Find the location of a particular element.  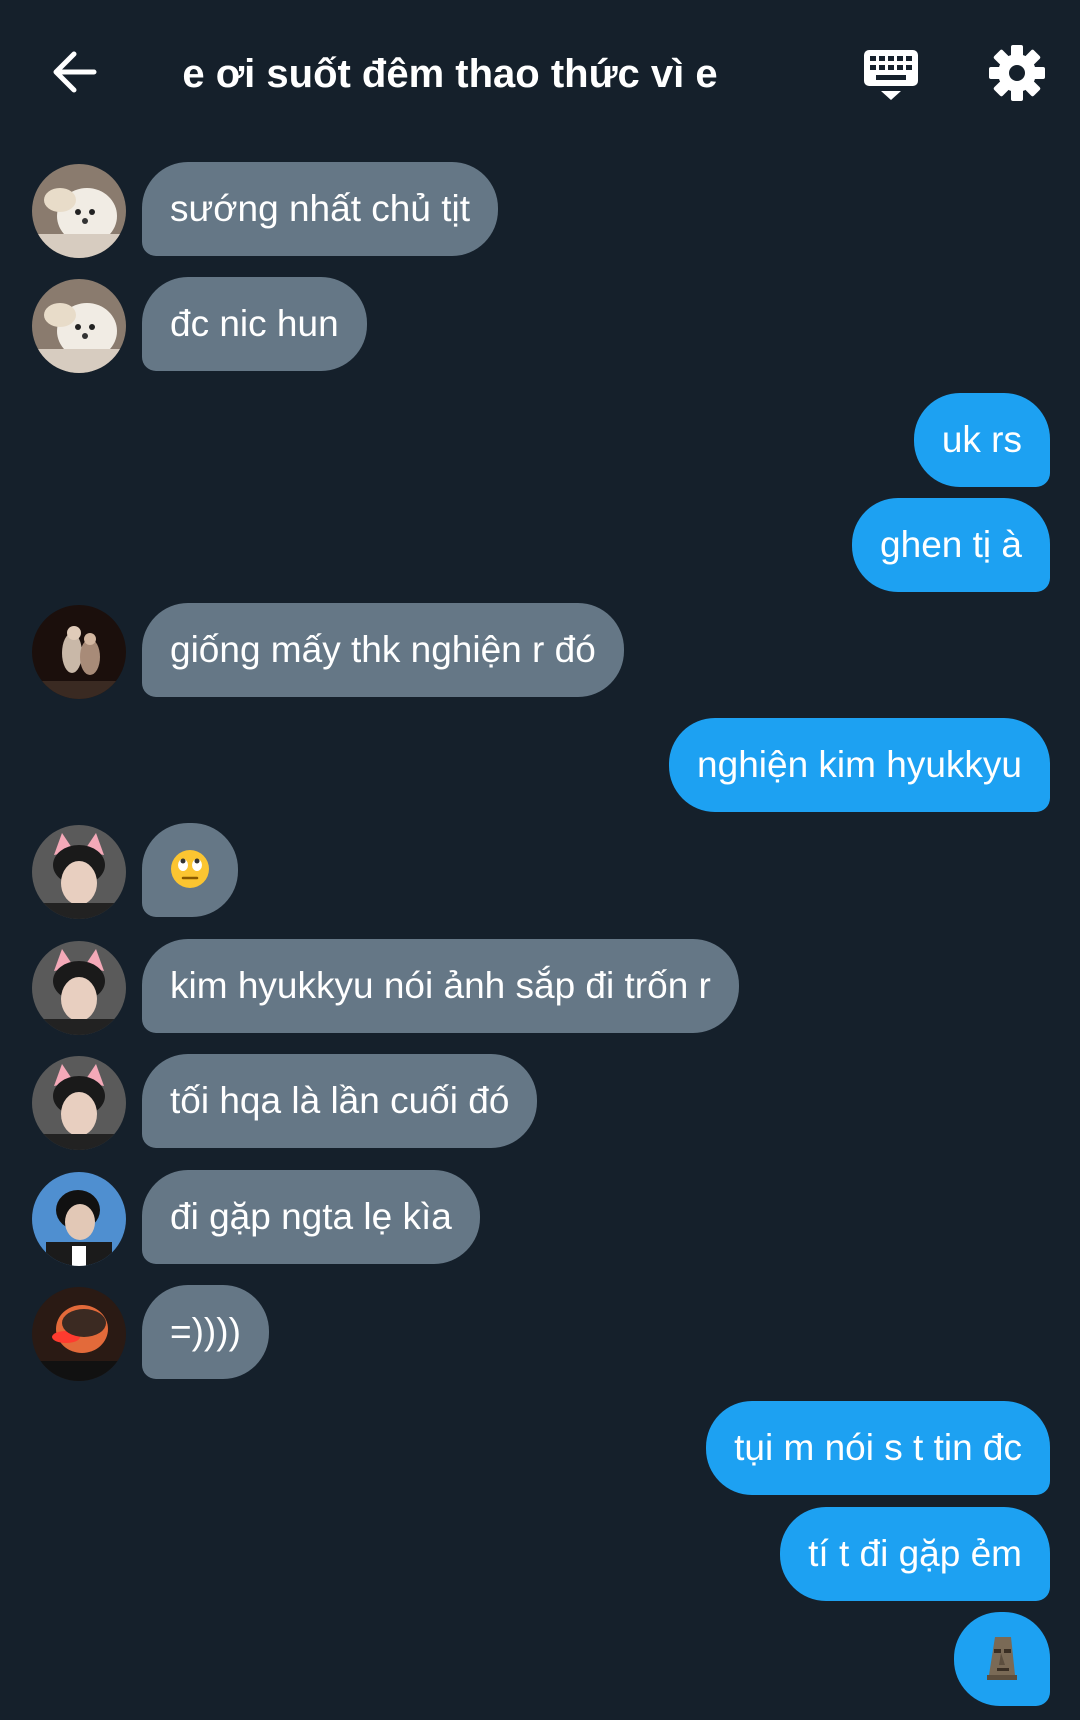

dark-photo-avatar is located at coordinates (79, 652).